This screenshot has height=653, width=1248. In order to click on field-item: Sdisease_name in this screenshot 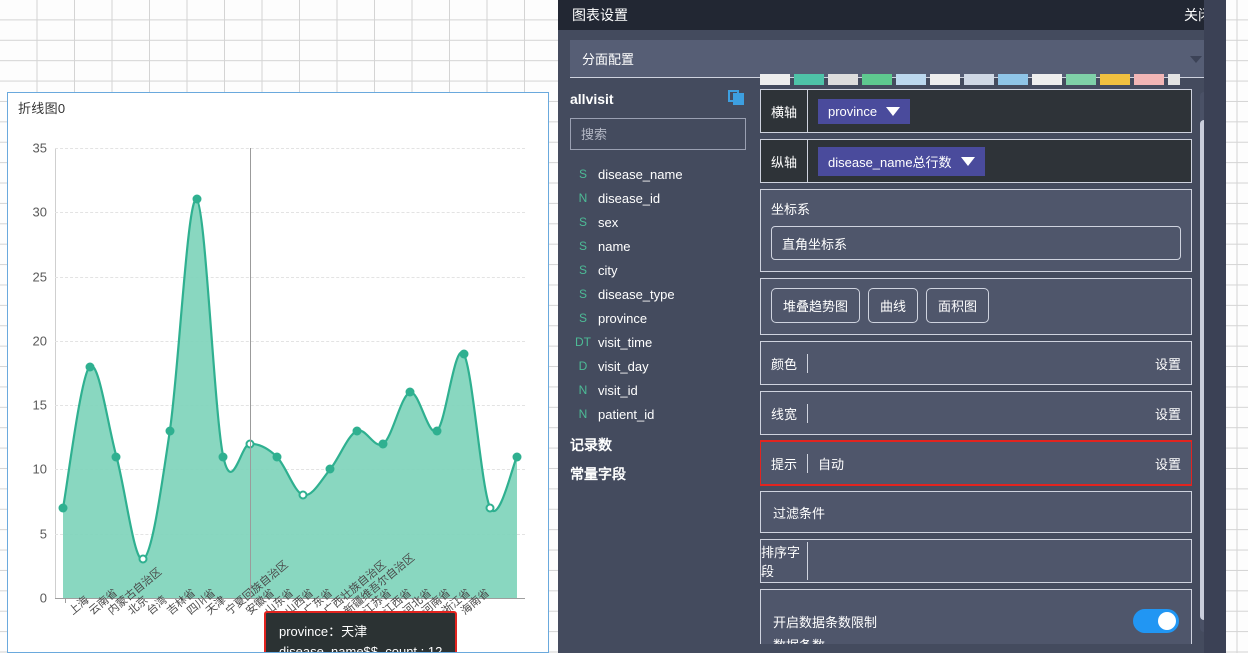, I will do `click(658, 174)`.